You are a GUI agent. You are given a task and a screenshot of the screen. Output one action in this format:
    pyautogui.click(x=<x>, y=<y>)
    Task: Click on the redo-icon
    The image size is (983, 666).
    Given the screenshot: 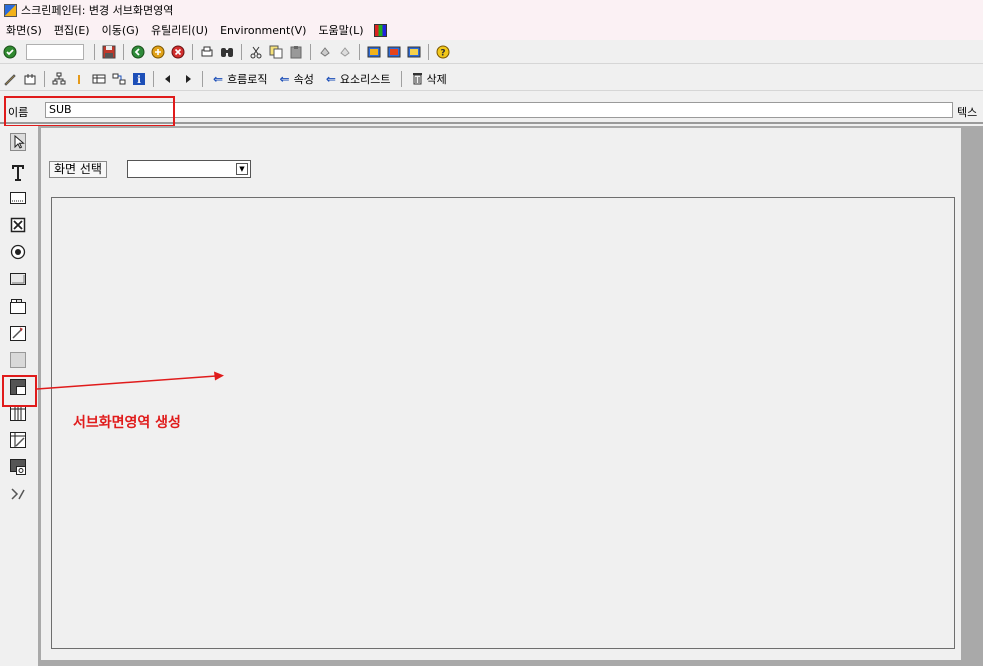 What is the action you would take?
    pyautogui.click(x=345, y=52)
    